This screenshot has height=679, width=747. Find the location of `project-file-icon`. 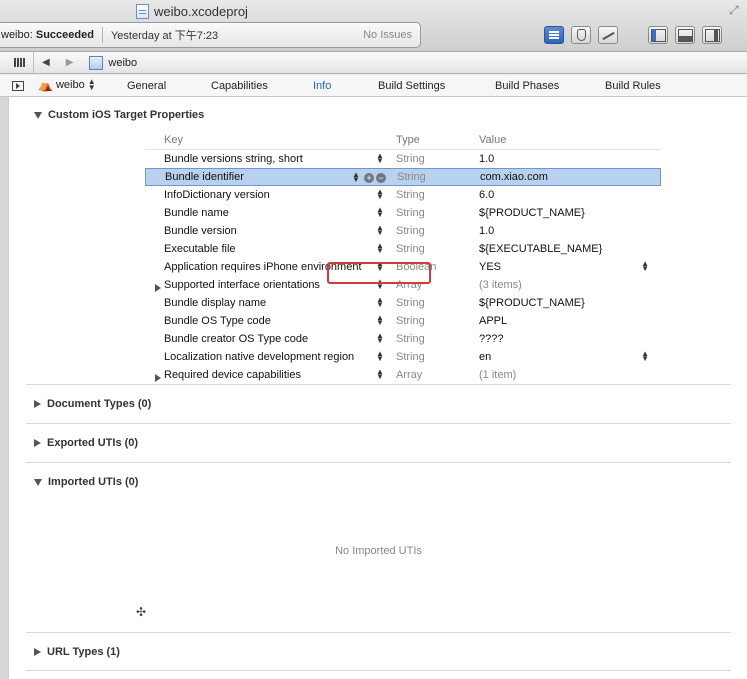

project-file-icon is located at coordinates (142, 11).